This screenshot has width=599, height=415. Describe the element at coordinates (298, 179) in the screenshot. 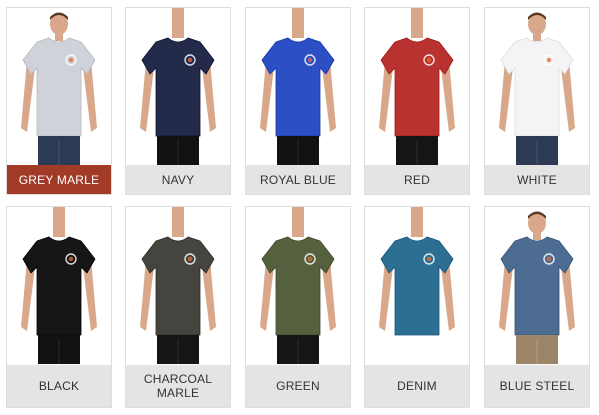

I see `swatch-label: ROYAL BLUE` at that location.